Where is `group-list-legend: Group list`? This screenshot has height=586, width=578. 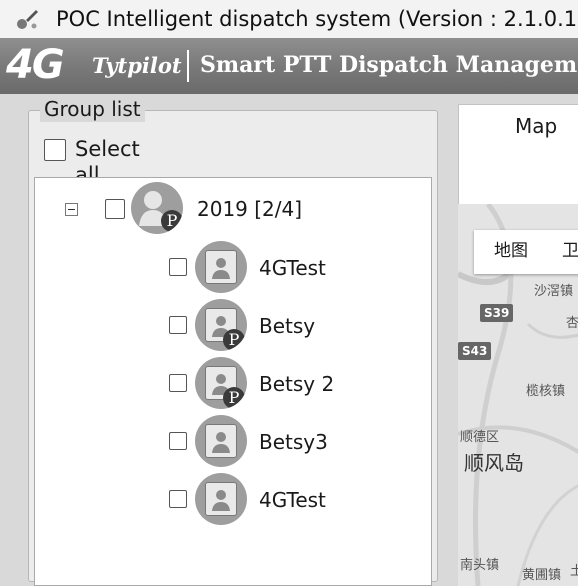 group-list-legend: Group list is located at coordinates (92, 109).